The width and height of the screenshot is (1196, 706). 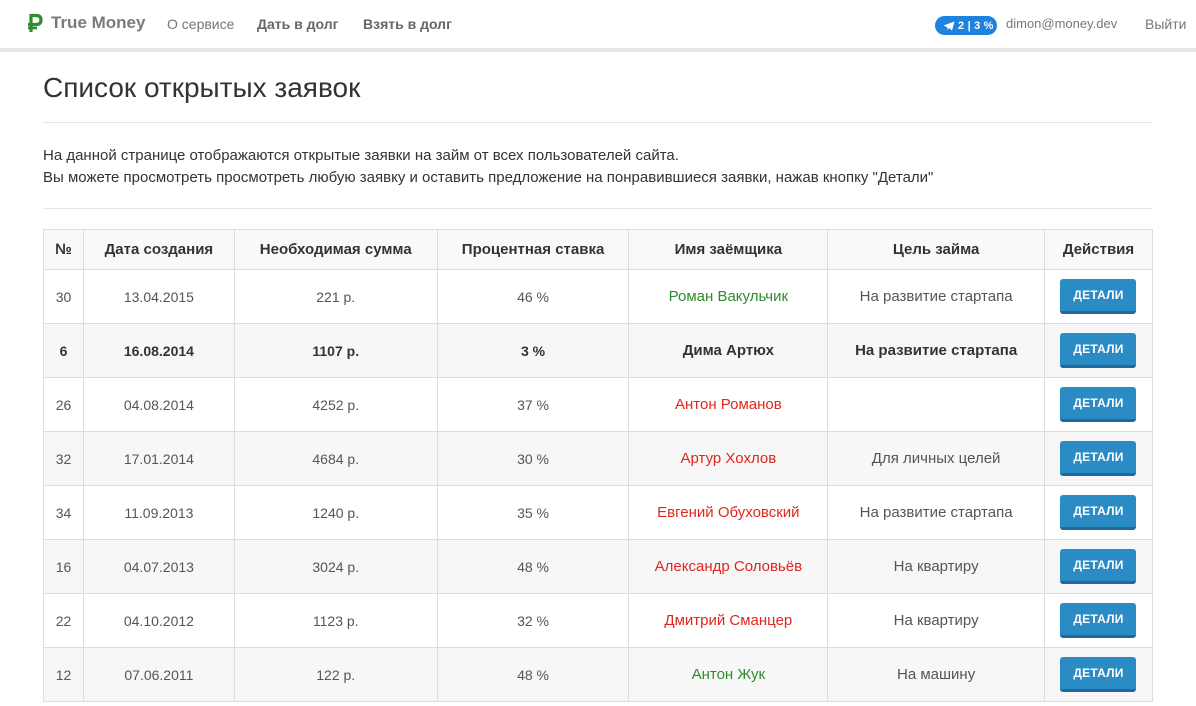 What do you see at coordinates (158, 674) in the screenshot?
I see `cell-date: 07.06.2011` at bounding box center [158, 674].